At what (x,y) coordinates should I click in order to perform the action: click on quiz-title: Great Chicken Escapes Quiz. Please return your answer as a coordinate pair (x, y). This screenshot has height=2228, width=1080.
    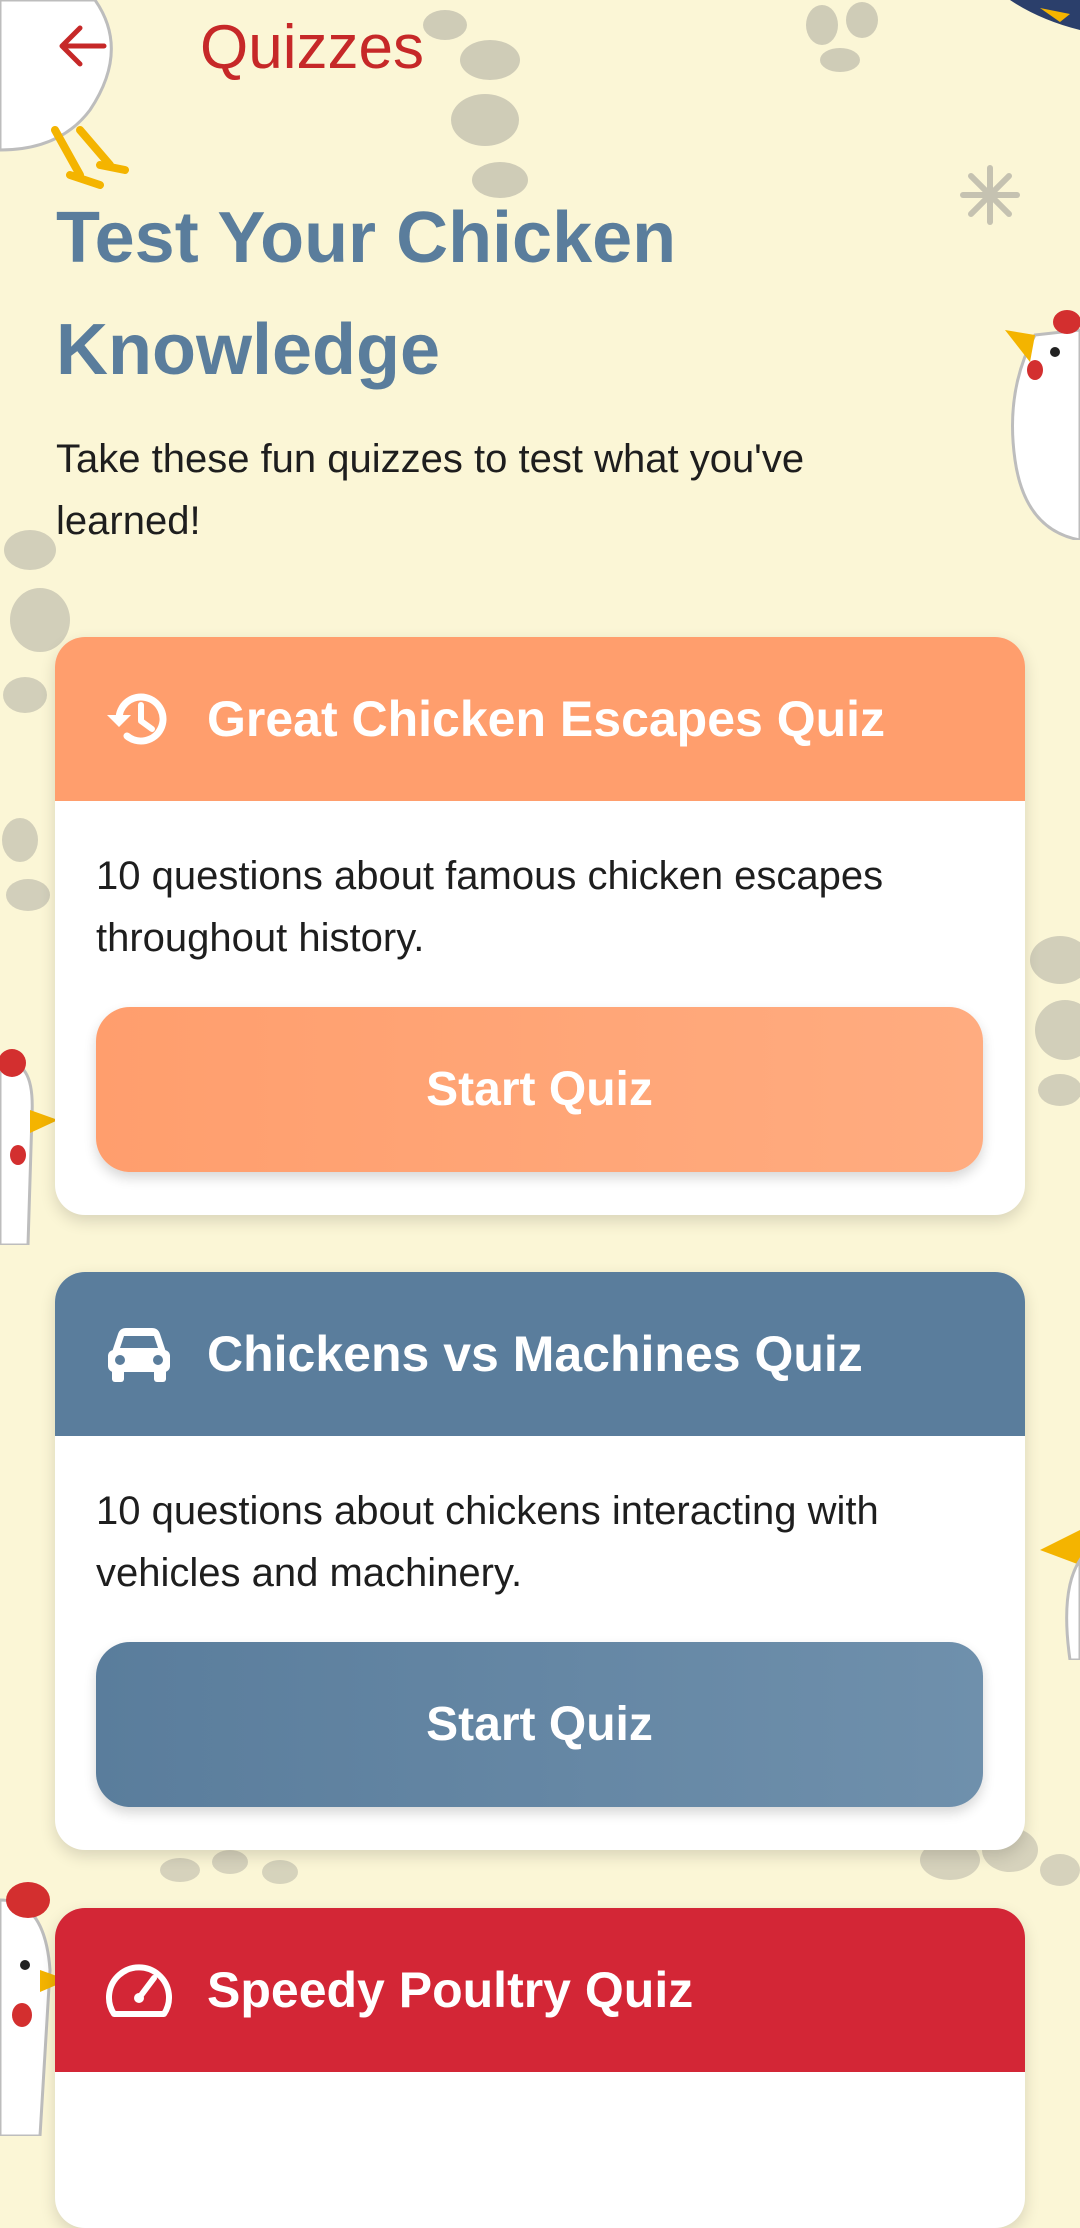
    Looking at the image, I should click on (546, 719).